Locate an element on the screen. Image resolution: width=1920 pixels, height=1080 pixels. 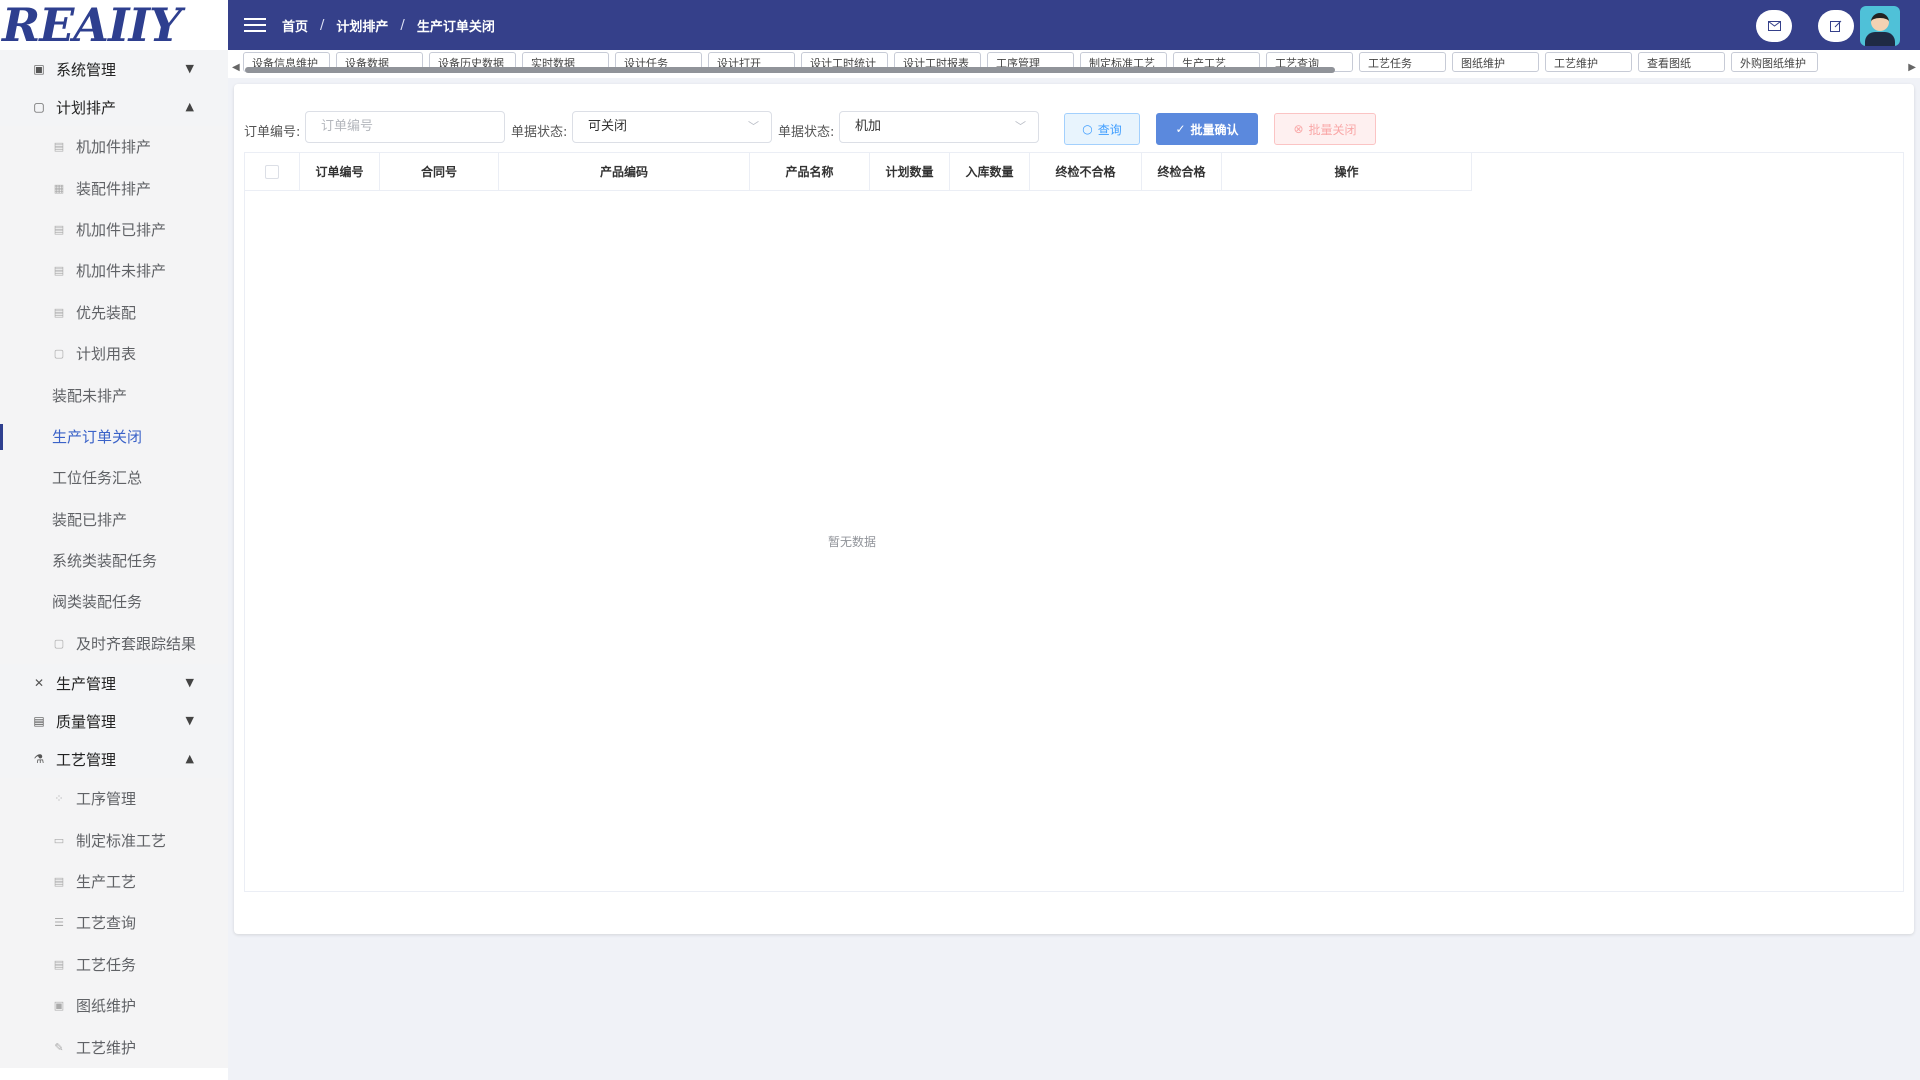
sidebar-item-production-craft: ▤ 生产工艺 is located at coordinates (114, 881).